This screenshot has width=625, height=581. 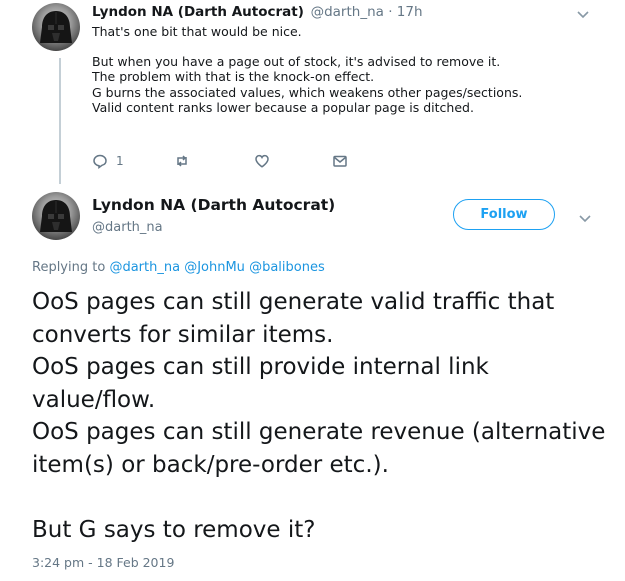 I want to click on mention-link: @JohnMu, so click(x=214, y=267).